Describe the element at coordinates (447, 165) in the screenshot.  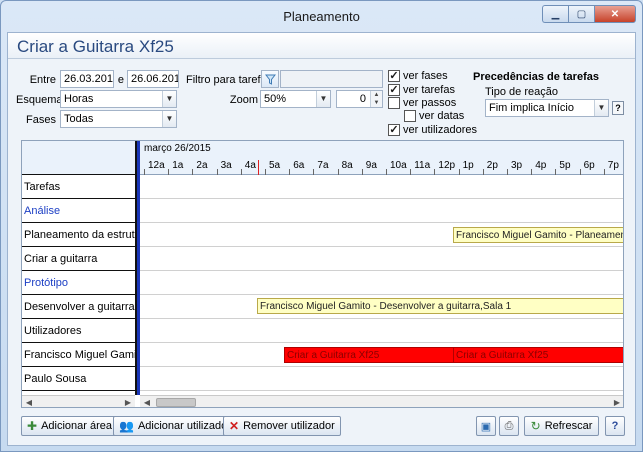
I see `hour-label: 12p` at that location.